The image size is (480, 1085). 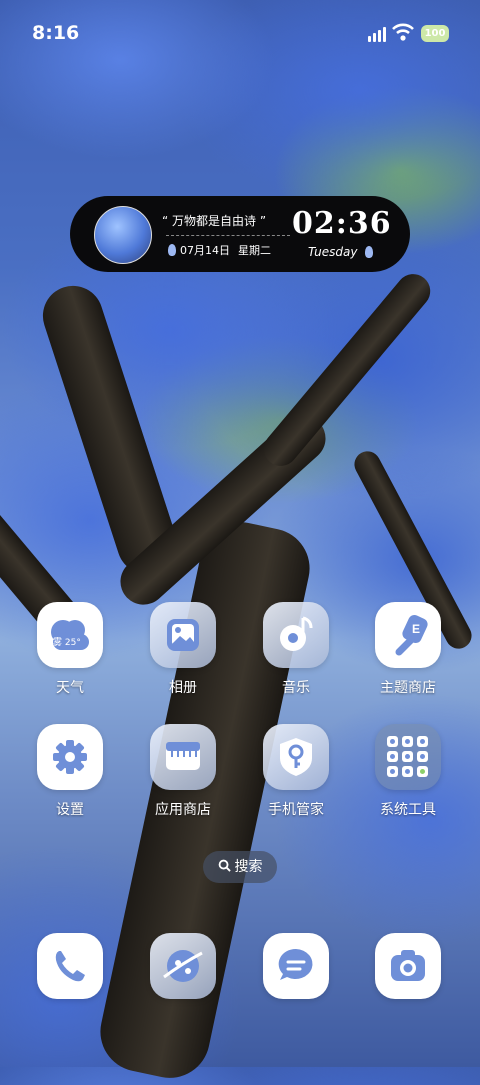 I want to click on app-music: 音乐, so click(x=296, y=649).